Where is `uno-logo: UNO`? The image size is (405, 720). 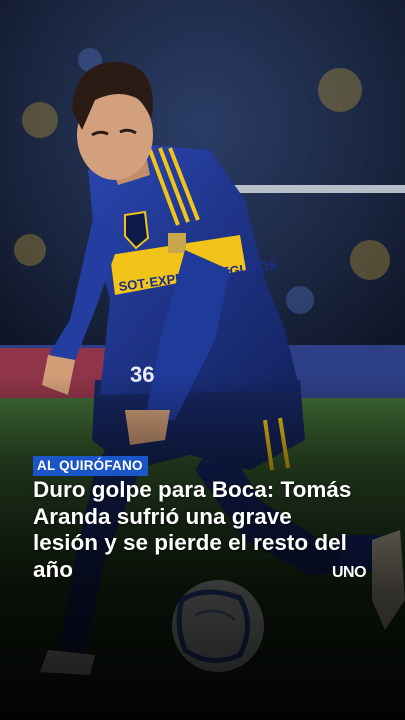
uno-logo: UNO is located at coordinates (349, 572).